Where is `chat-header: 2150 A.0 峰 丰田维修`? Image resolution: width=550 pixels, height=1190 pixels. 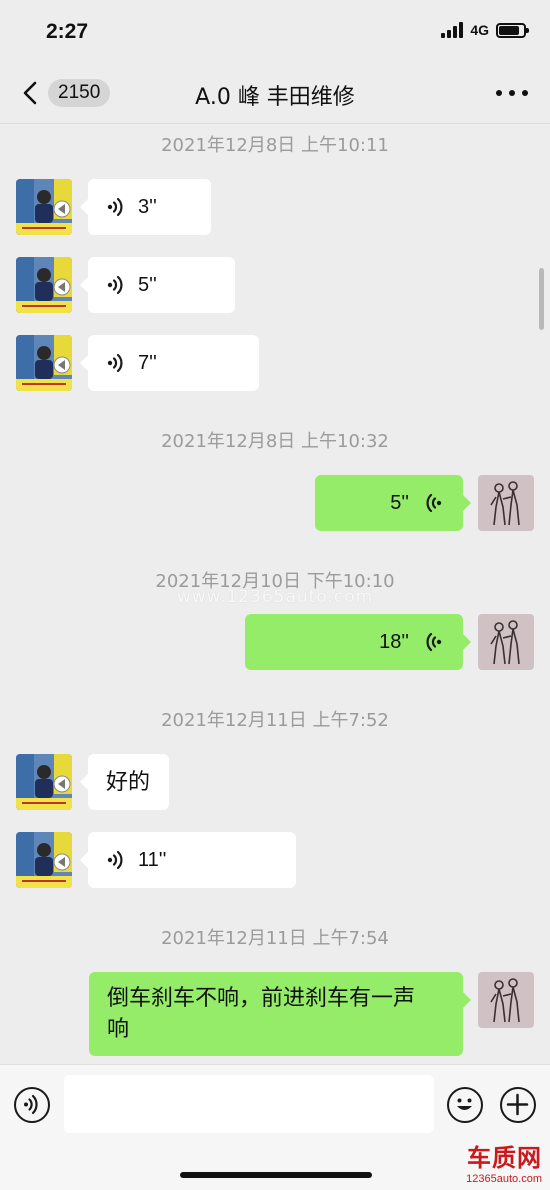
chat-header: 2150 A.0 峰 丰田维修 is located at coordinates (275, 93).